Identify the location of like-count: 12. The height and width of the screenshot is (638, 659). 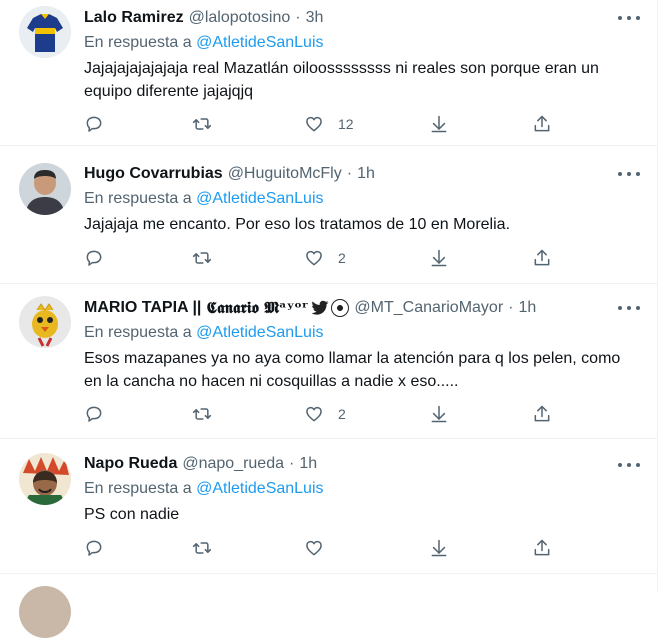
(346, 124).